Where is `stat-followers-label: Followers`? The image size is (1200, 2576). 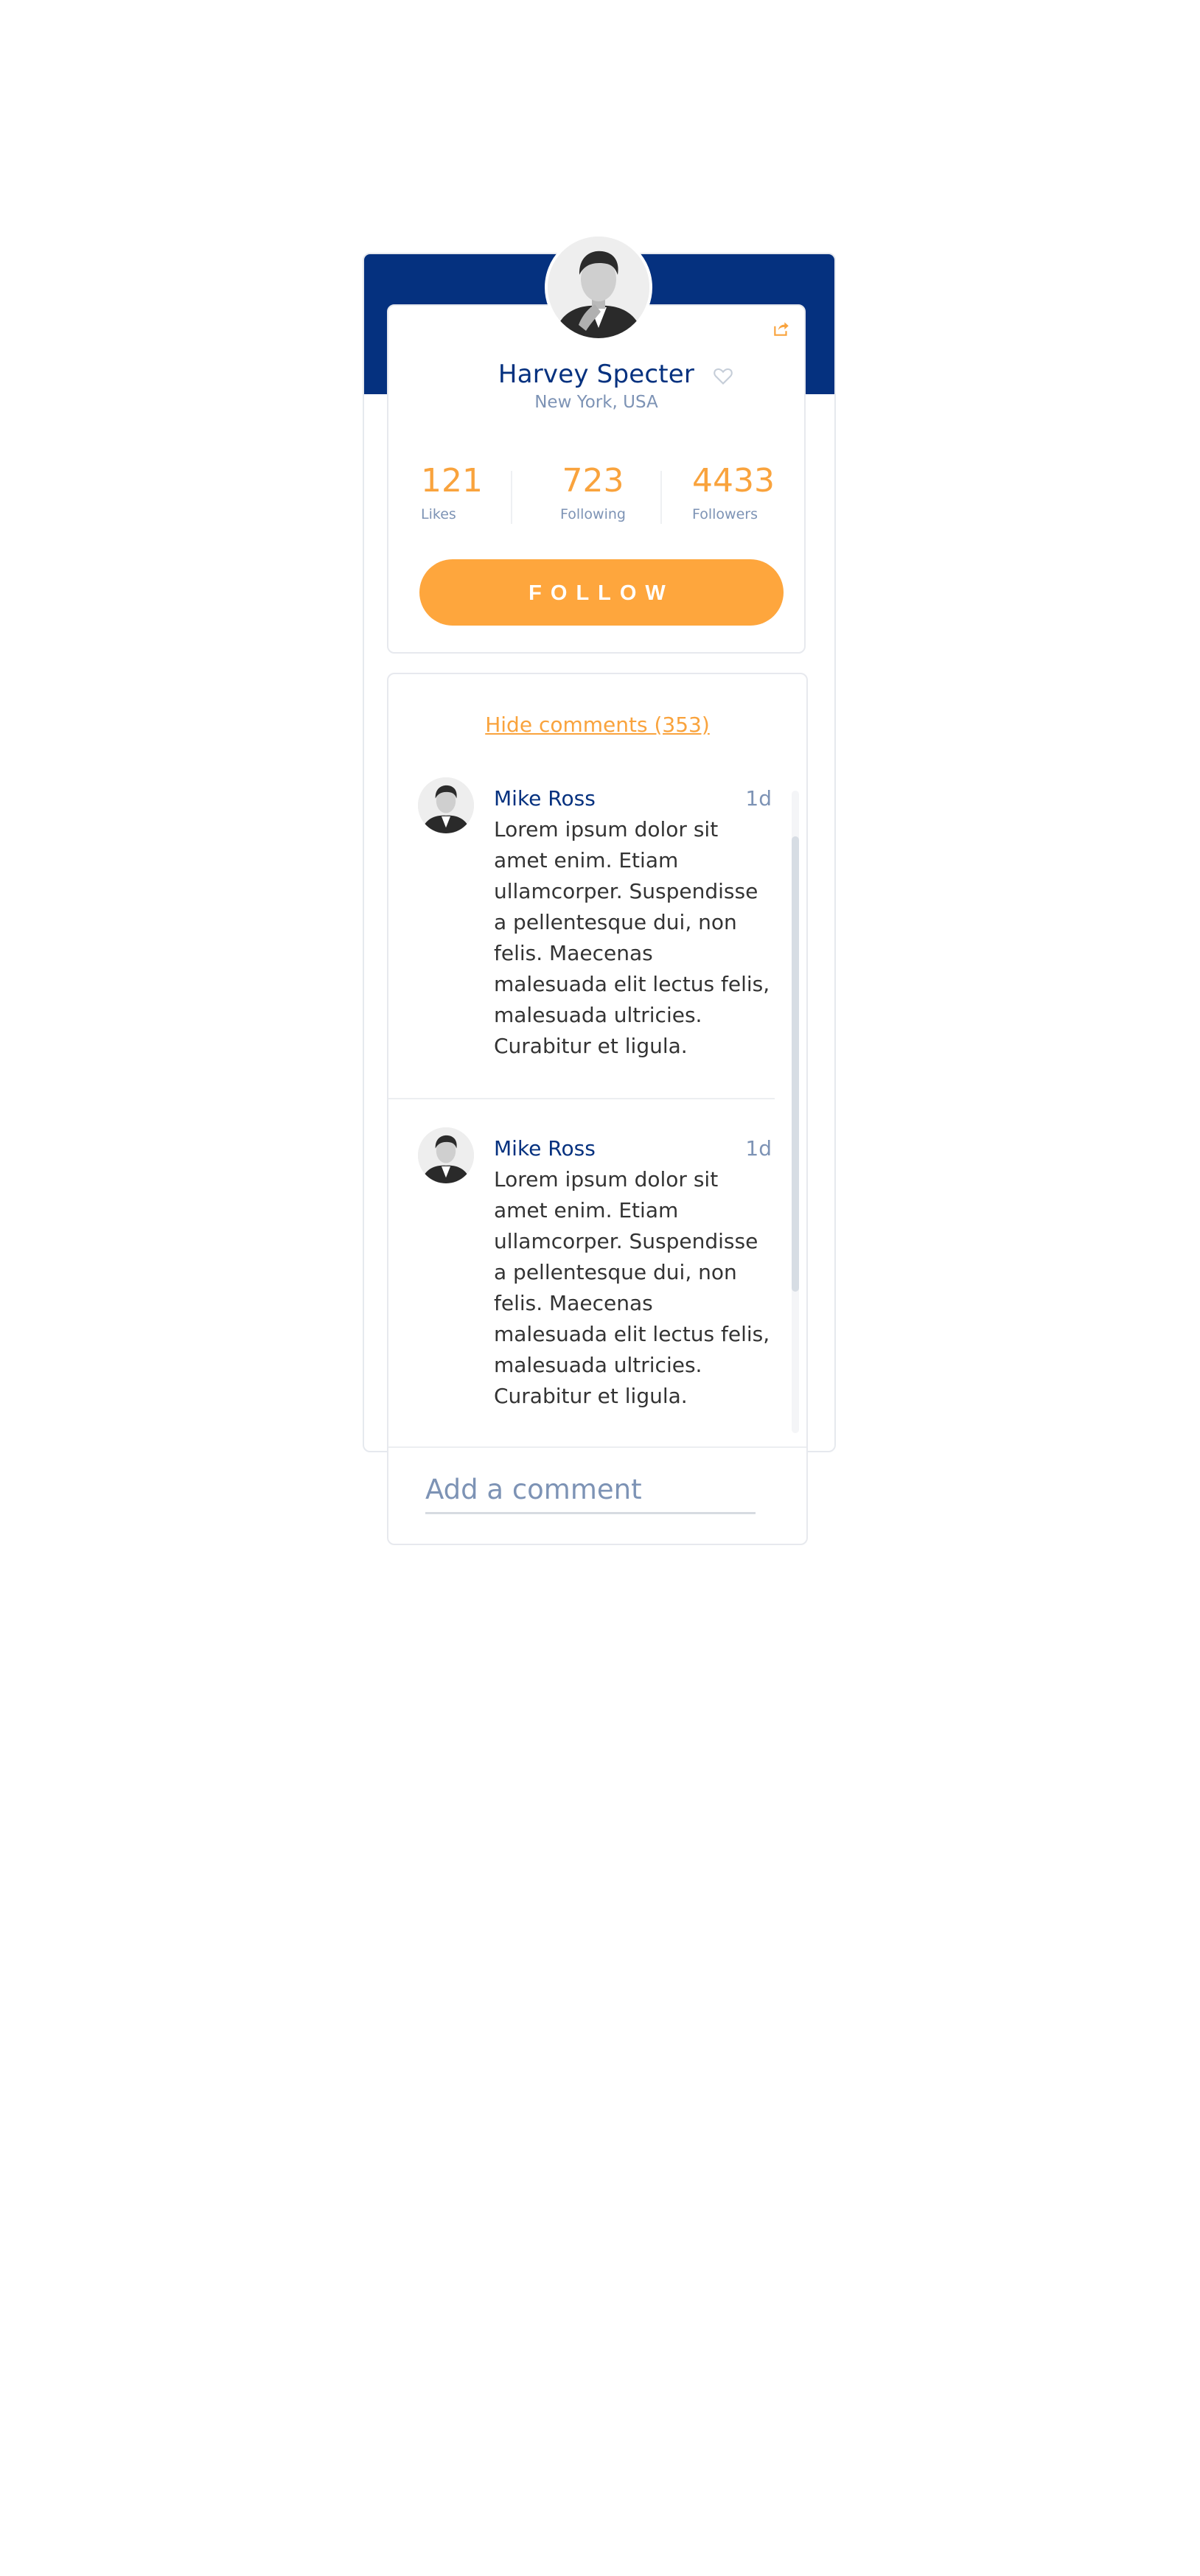
stat-followers-label: Followers is located at coordinates (725, 514).